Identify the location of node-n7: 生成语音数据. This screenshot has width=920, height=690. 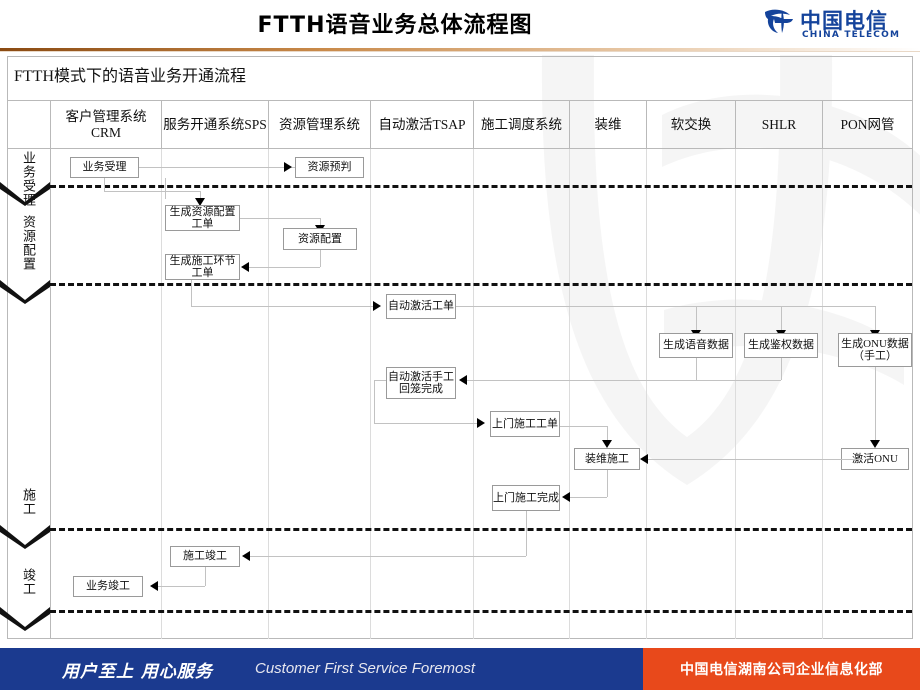
(696, 345).